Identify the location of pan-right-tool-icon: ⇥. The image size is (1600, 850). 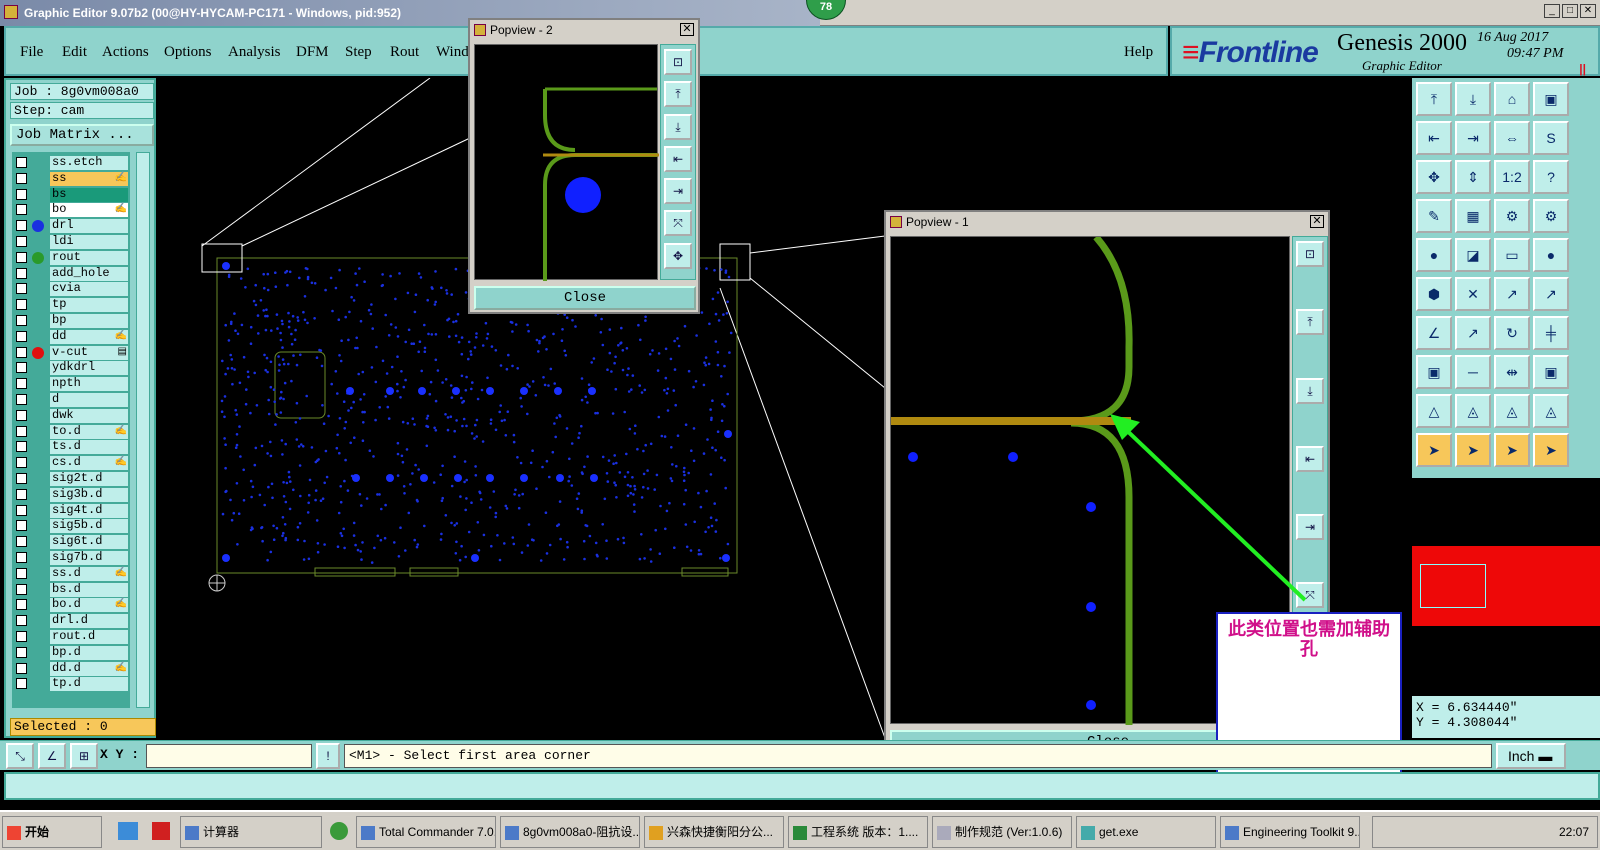
(1473, 138).